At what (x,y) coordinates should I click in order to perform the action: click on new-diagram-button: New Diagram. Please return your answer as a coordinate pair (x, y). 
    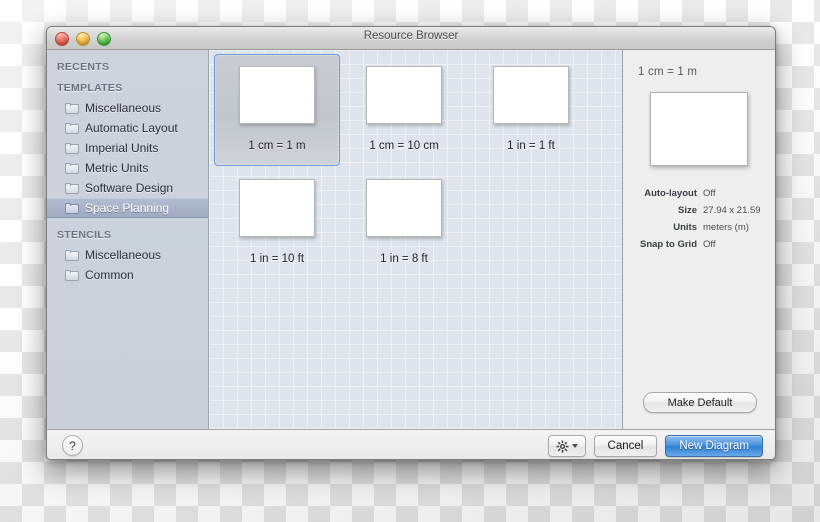
    Looking at the image, I should click on (714, 446).